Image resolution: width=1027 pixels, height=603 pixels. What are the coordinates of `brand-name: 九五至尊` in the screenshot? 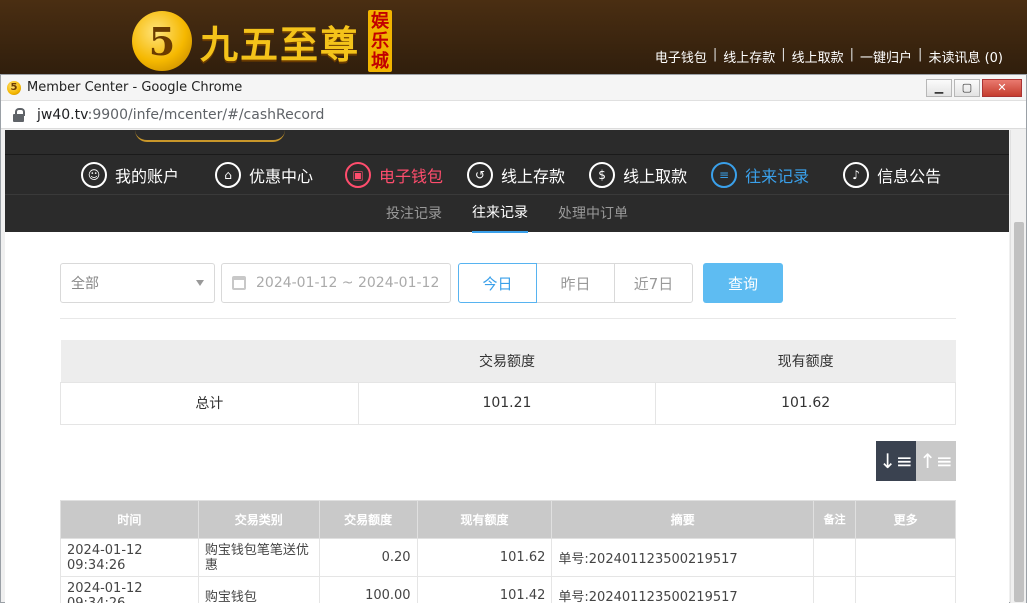 It's located at (280, 44).